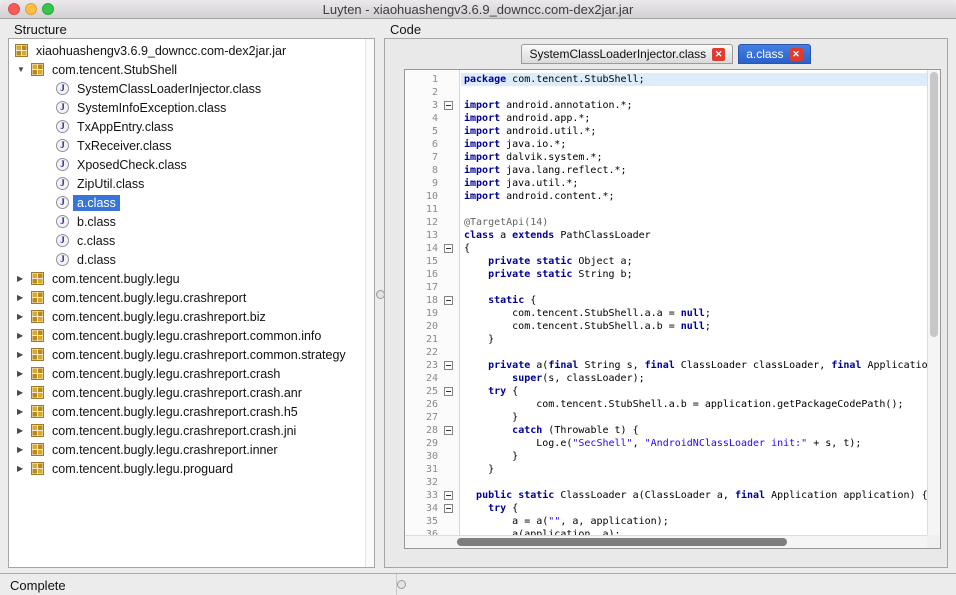 This screenshot has width=956, height=595. What do you see at coordinates (593, 378) in the screenshot?
I see `code-token: (s, classLoader);` at bounding box center [593, 378].